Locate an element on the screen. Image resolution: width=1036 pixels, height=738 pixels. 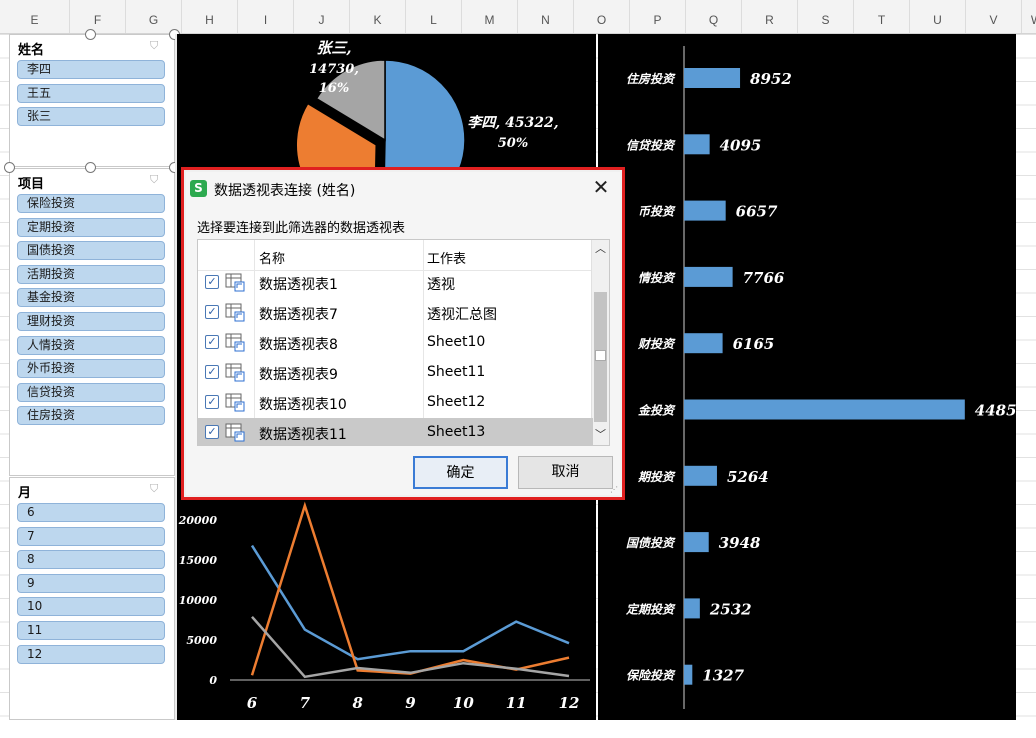
slicer-item: 8 is located at coordinates (91, 560).